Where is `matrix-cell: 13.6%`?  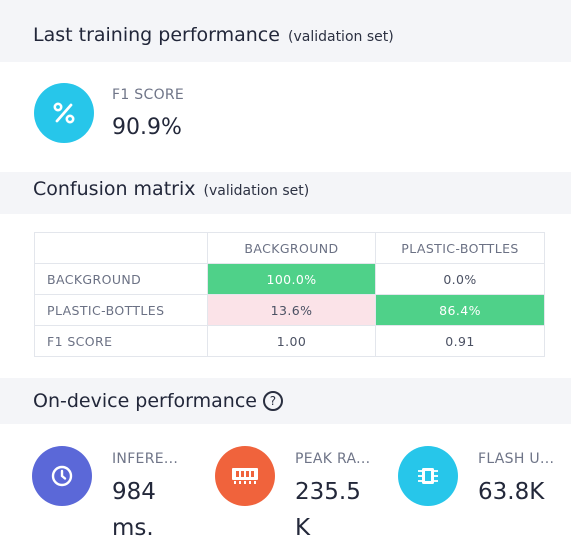 matrix-cell: 13.6% is located at coordinates (291, 310).